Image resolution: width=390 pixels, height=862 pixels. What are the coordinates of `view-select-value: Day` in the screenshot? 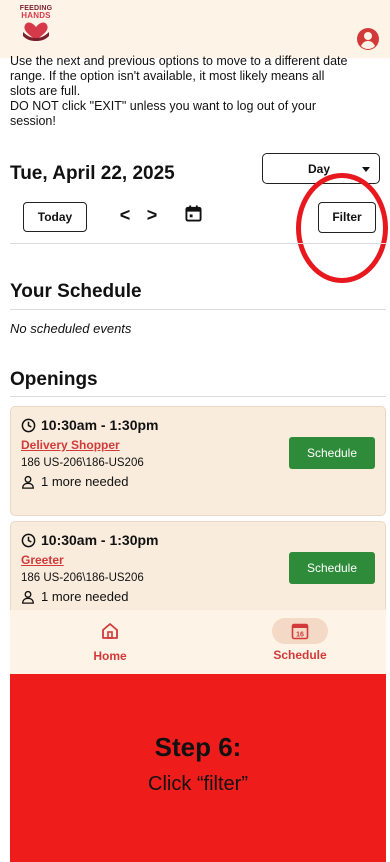 It's located at (319, 169).